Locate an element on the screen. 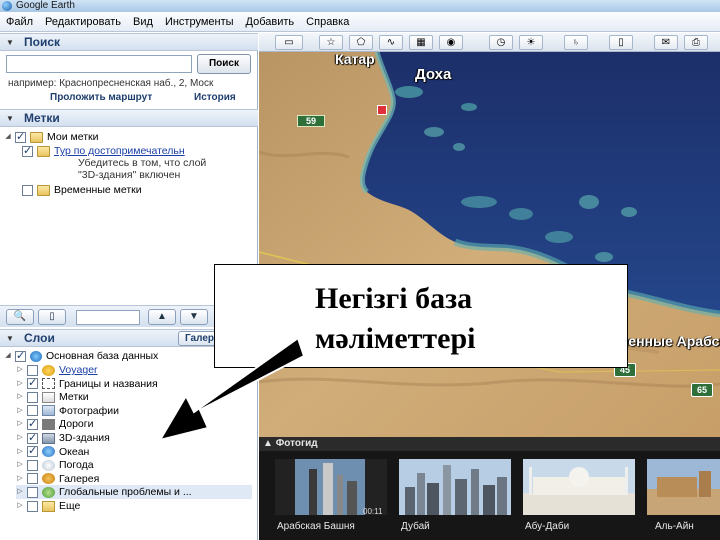 This screenshot has width=720, height=540. weather-icon is located at coordinates (48, 465).